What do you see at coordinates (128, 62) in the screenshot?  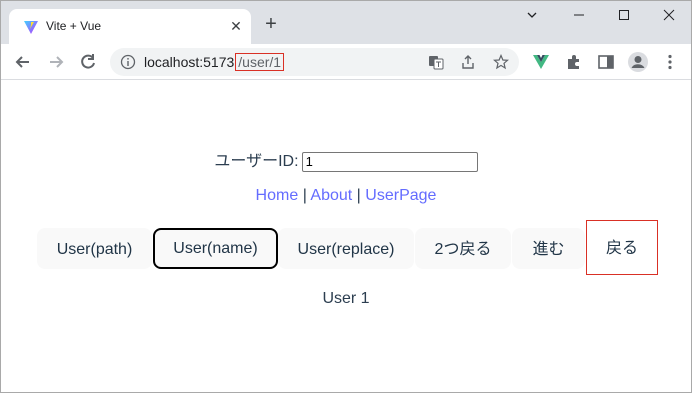 I see `site-info-icon` at bounding box center [128, 62].